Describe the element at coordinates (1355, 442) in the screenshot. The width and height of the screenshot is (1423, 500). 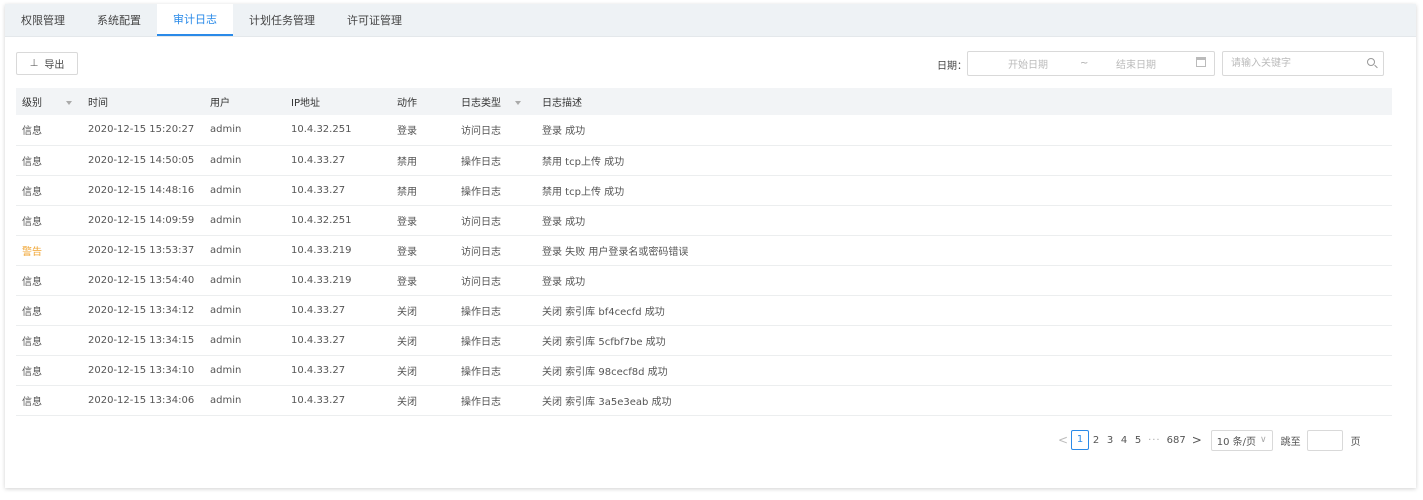
I see `page-suffix: 页` at that location.